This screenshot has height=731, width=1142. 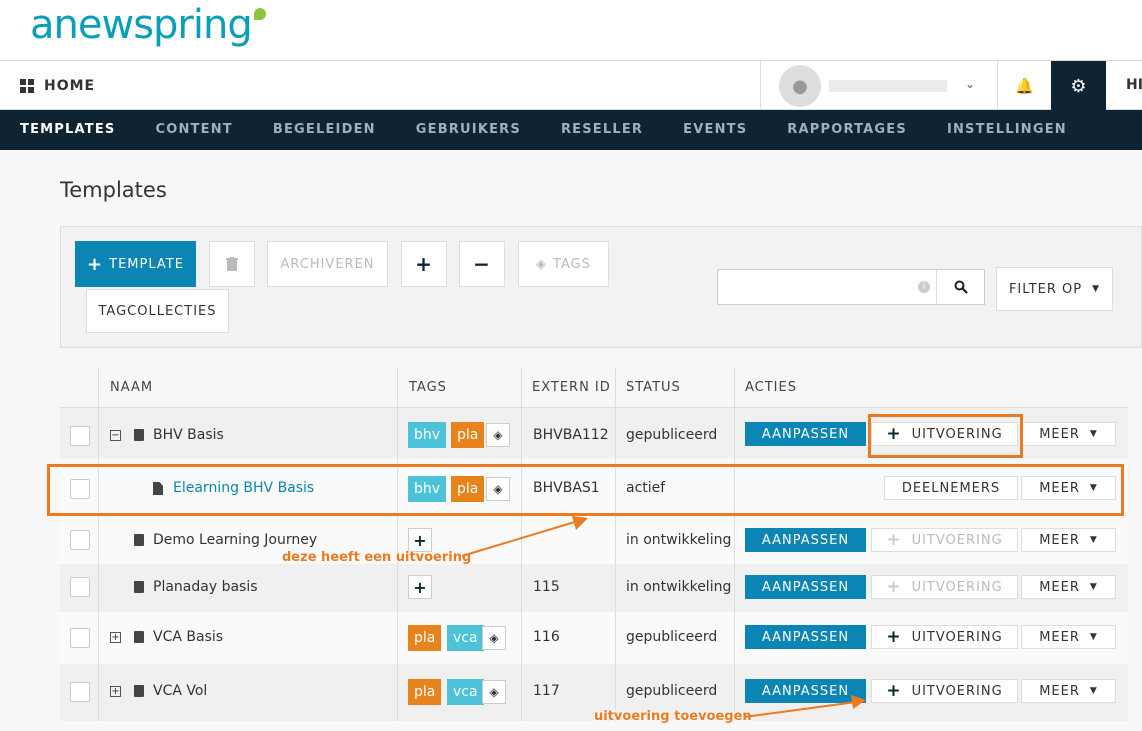 I want to click on more-label: MEER, so click(x=1059, y=637).